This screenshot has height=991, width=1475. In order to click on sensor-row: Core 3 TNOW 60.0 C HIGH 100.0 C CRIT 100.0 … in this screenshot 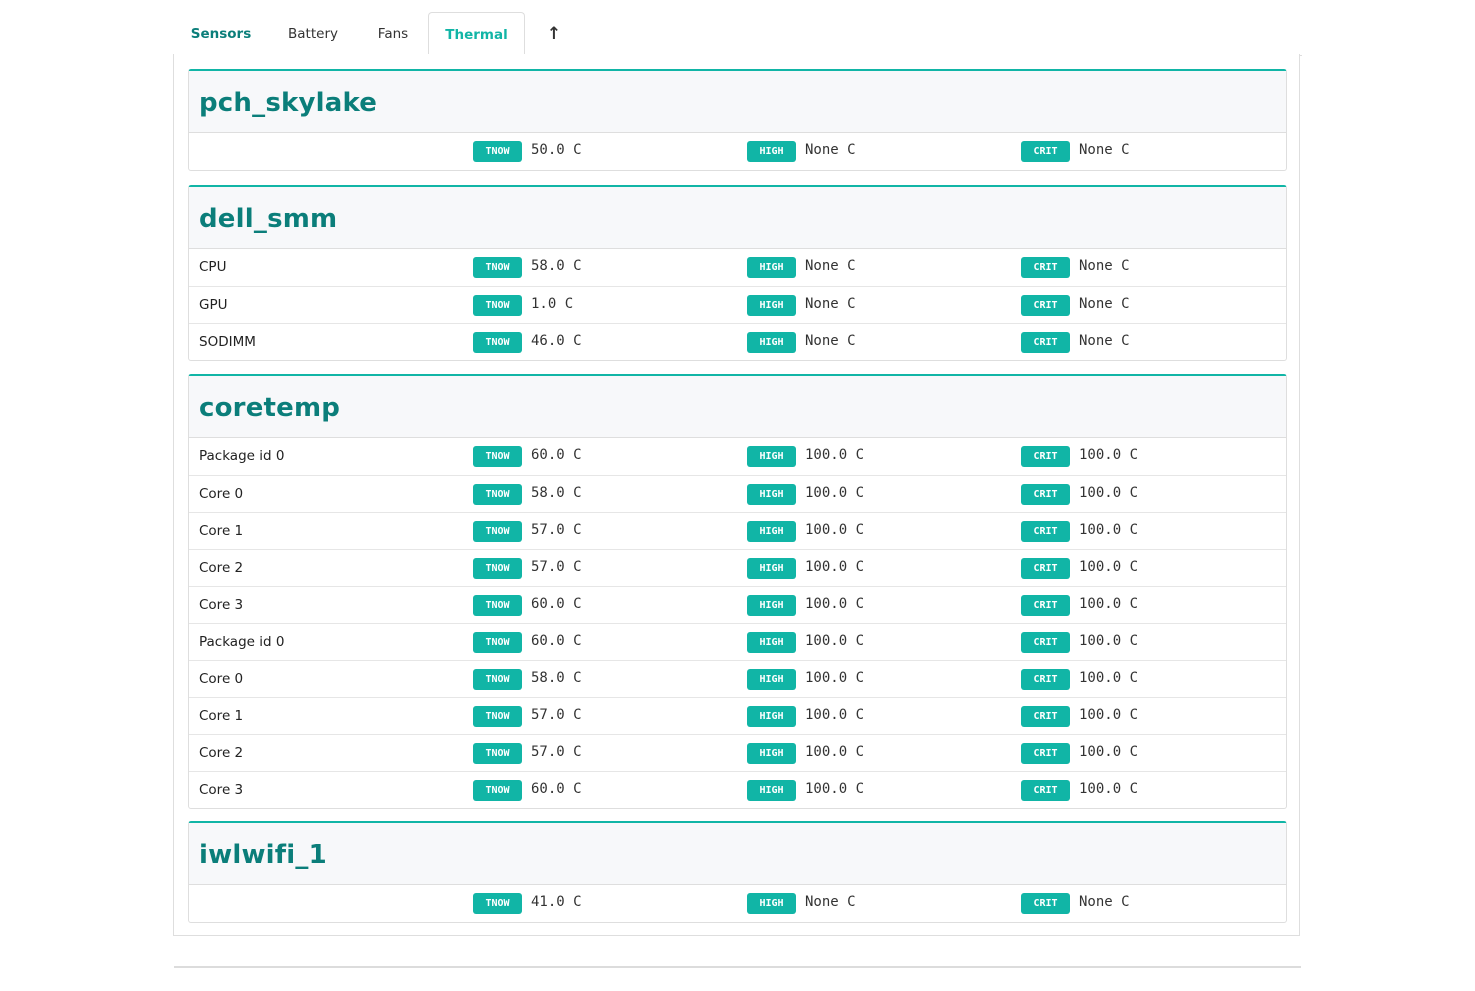, I will do `click(737, 789)`.